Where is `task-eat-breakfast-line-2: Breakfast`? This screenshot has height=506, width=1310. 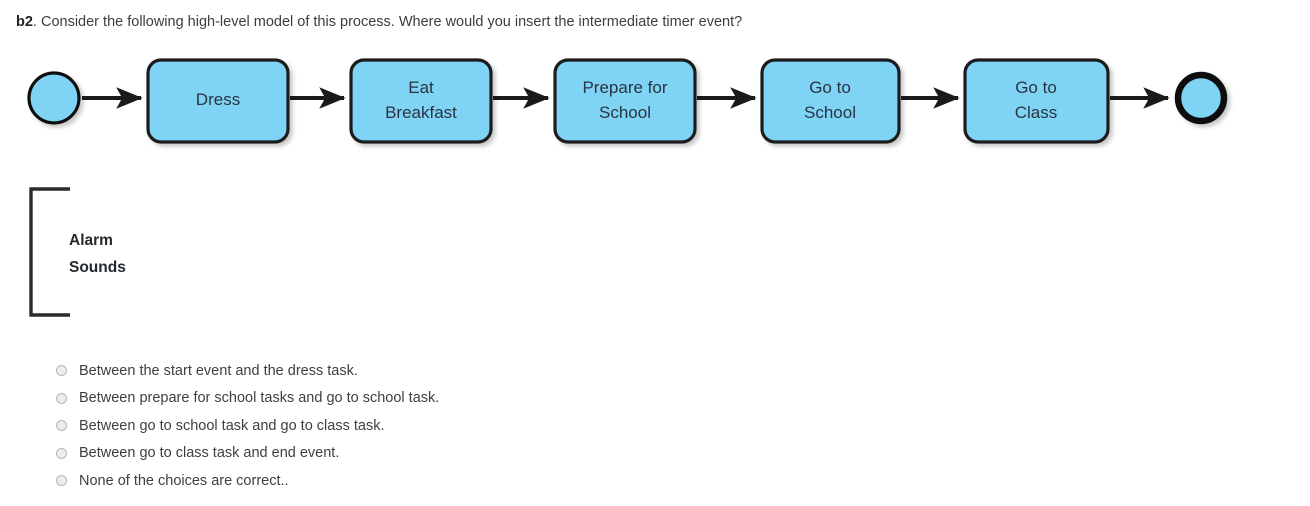 task-eat-breakfast-line-2: Breakfast is located at coordinates (421, 112).